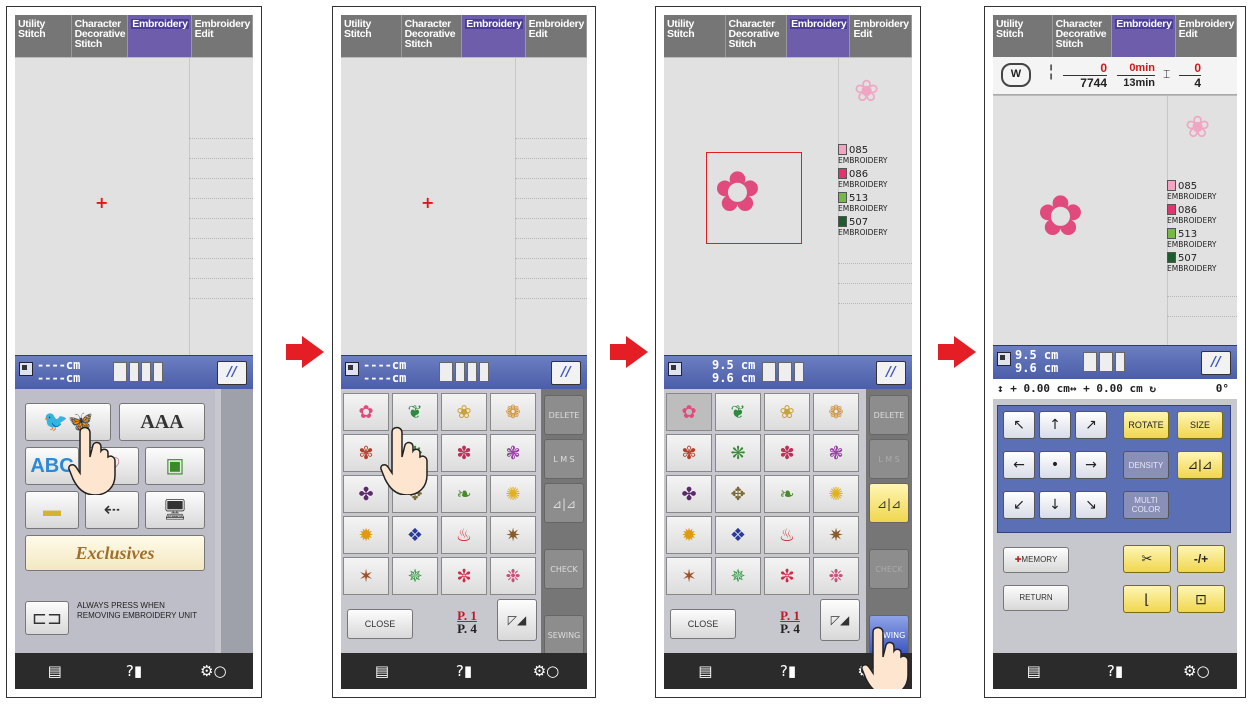 The image size is (1254, 704). What do you see at coordinates (112, 510) in the screenshot?
I see `usb-button: ⇠` at bounding box center [112, 510].